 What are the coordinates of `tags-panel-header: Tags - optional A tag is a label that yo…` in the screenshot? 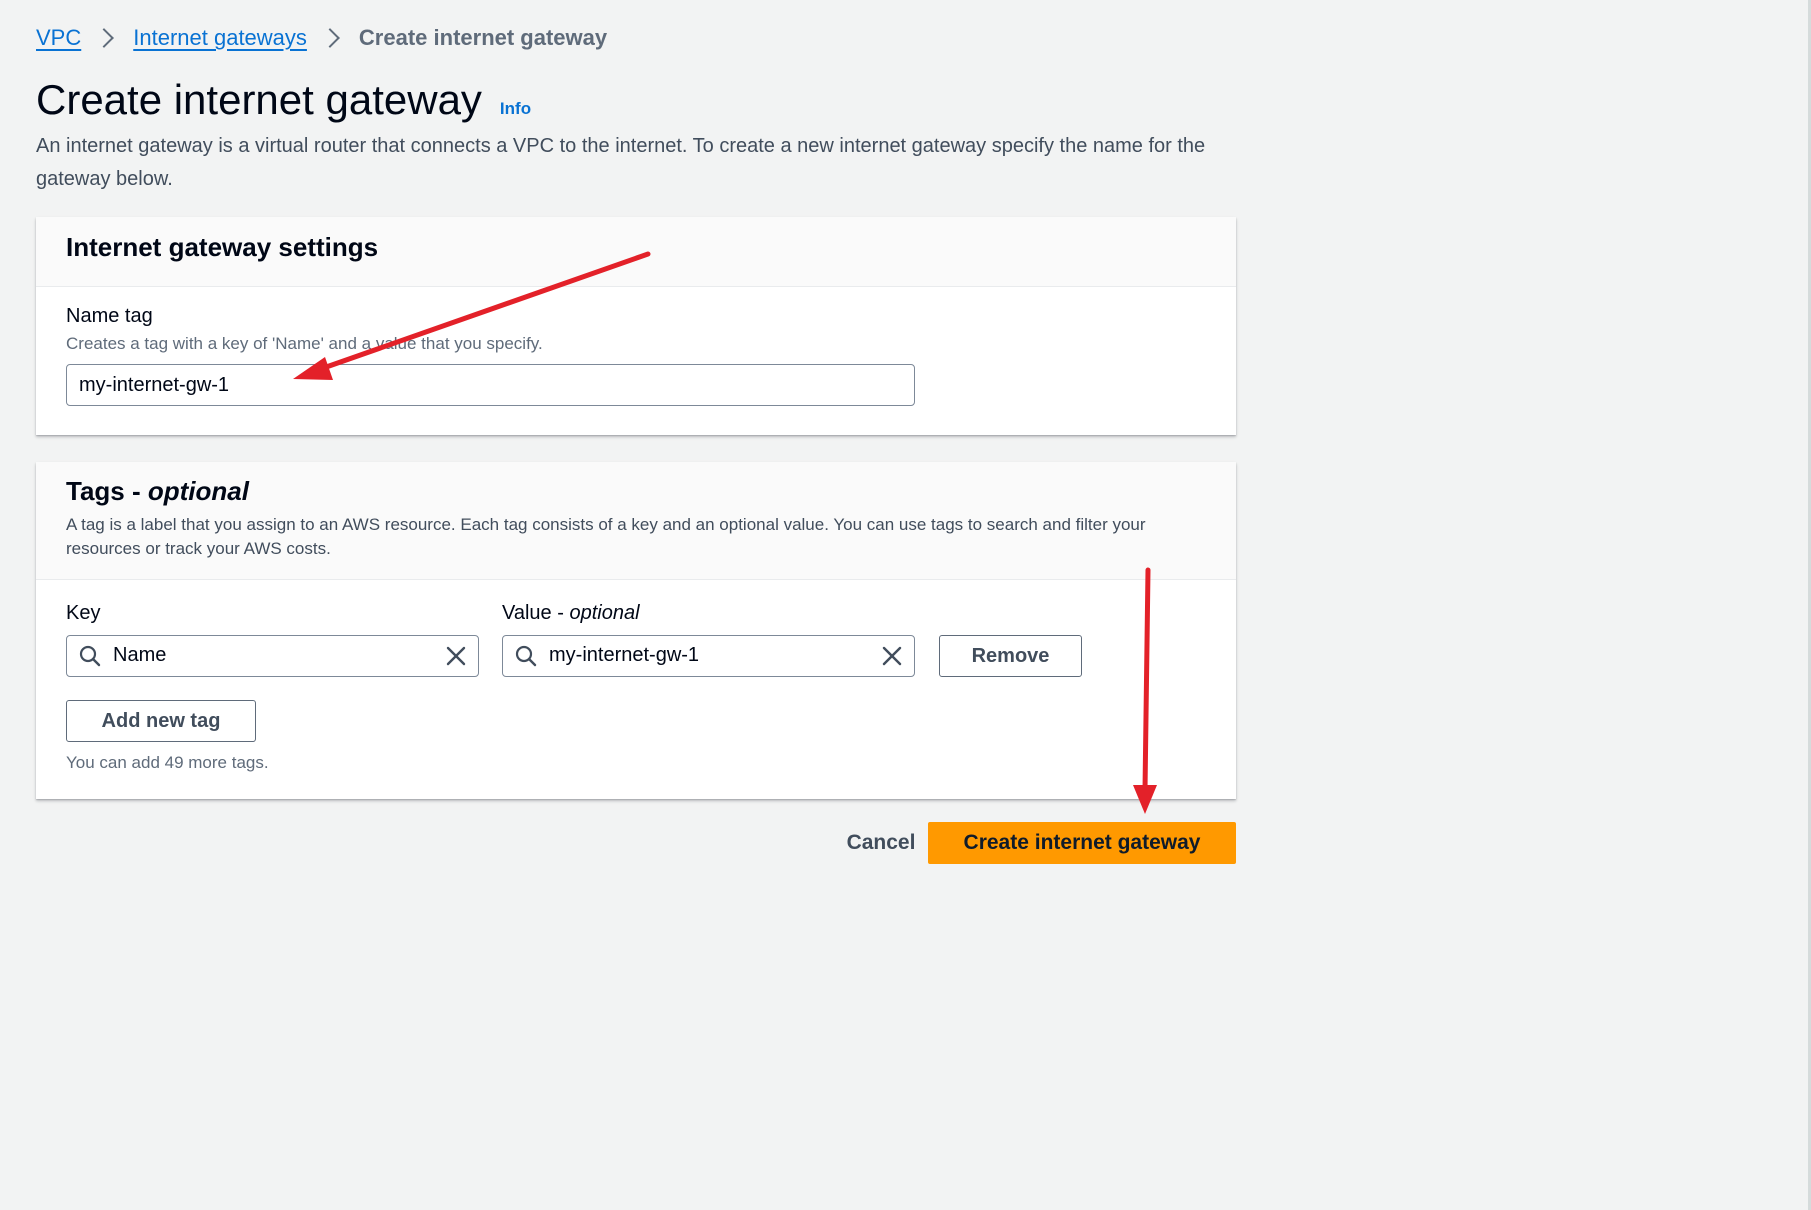 It's located at (636, 521).